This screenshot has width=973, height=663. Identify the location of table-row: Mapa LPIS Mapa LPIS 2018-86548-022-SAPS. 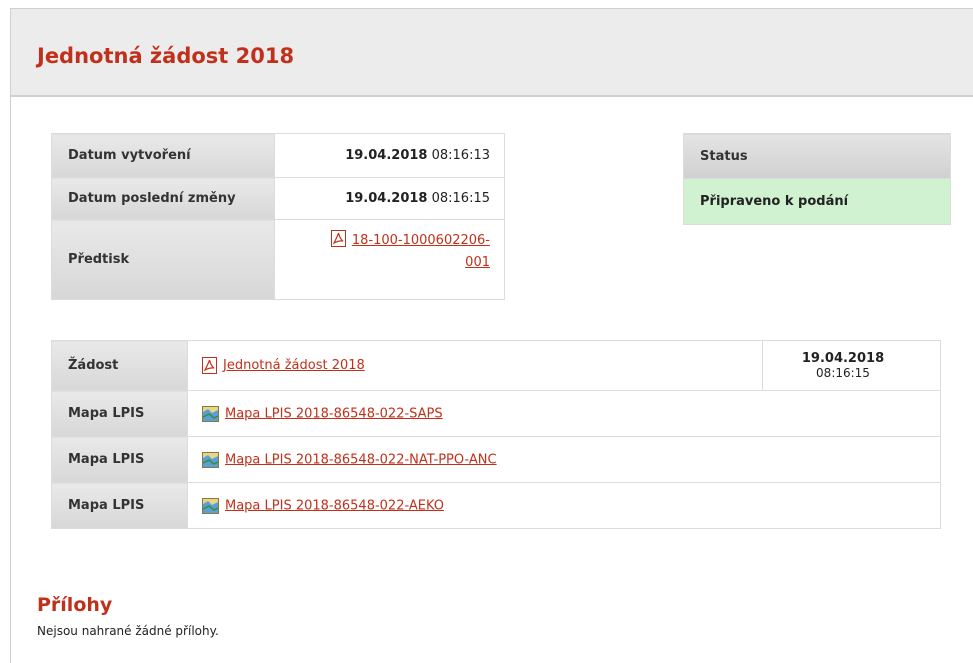
(496, 413).